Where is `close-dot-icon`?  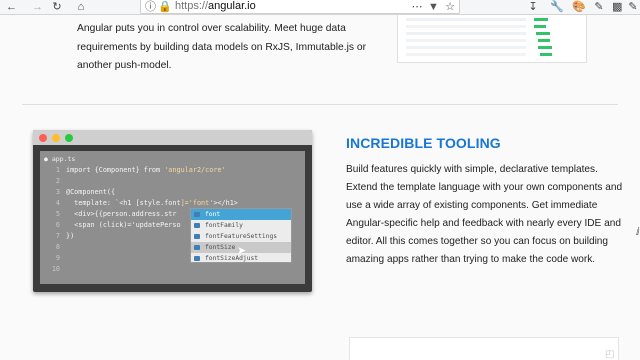
close-dot-icon is located at coordinates (43, 138).